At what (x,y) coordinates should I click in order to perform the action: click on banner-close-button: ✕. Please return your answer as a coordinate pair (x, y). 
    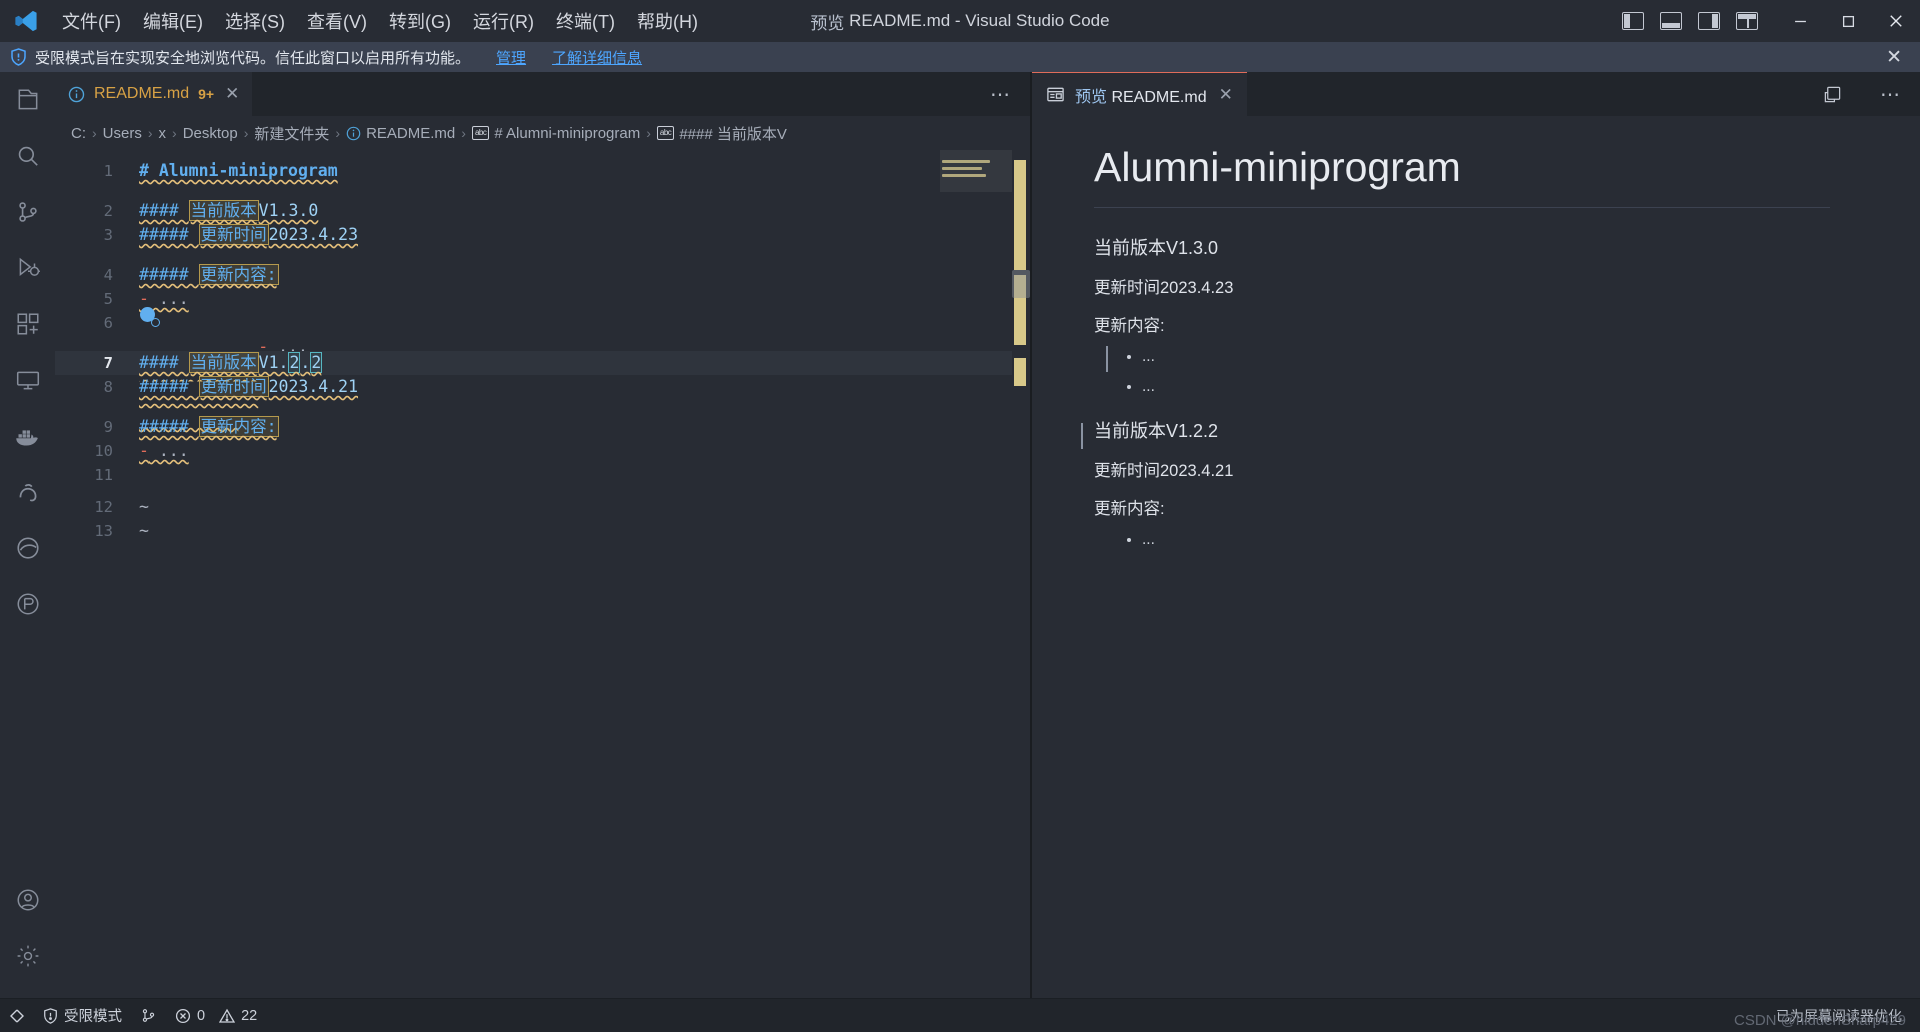
    Looking at the image, I should click on (1894, 57).